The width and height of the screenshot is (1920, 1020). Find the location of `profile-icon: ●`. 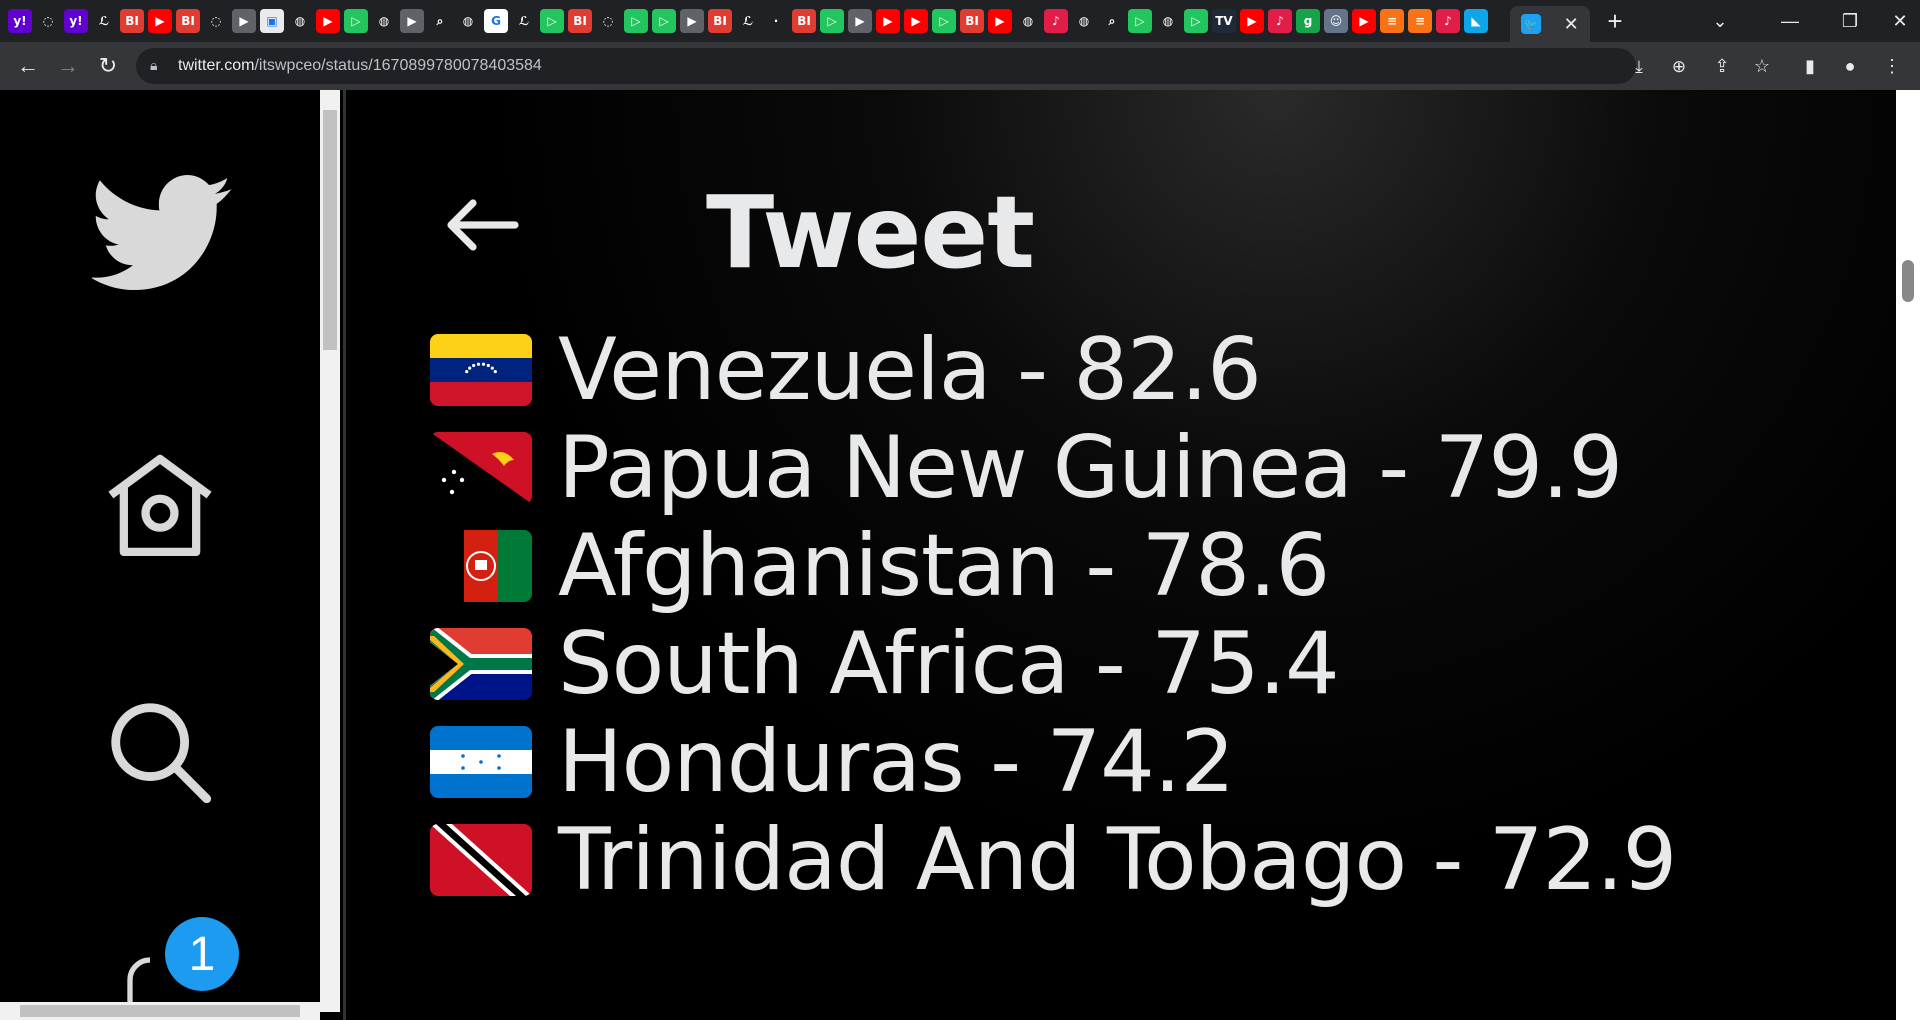

profile-icon: ● is located at coordinates (1850, 66).